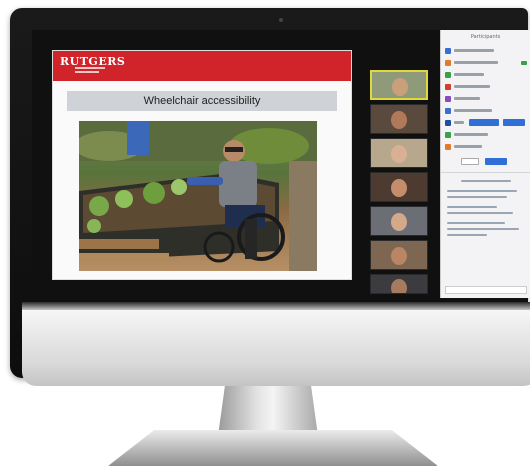 Image resolution: width=530 pixels, height=471 pixels. I want to click on participant-video-strip, so click(400, 183).